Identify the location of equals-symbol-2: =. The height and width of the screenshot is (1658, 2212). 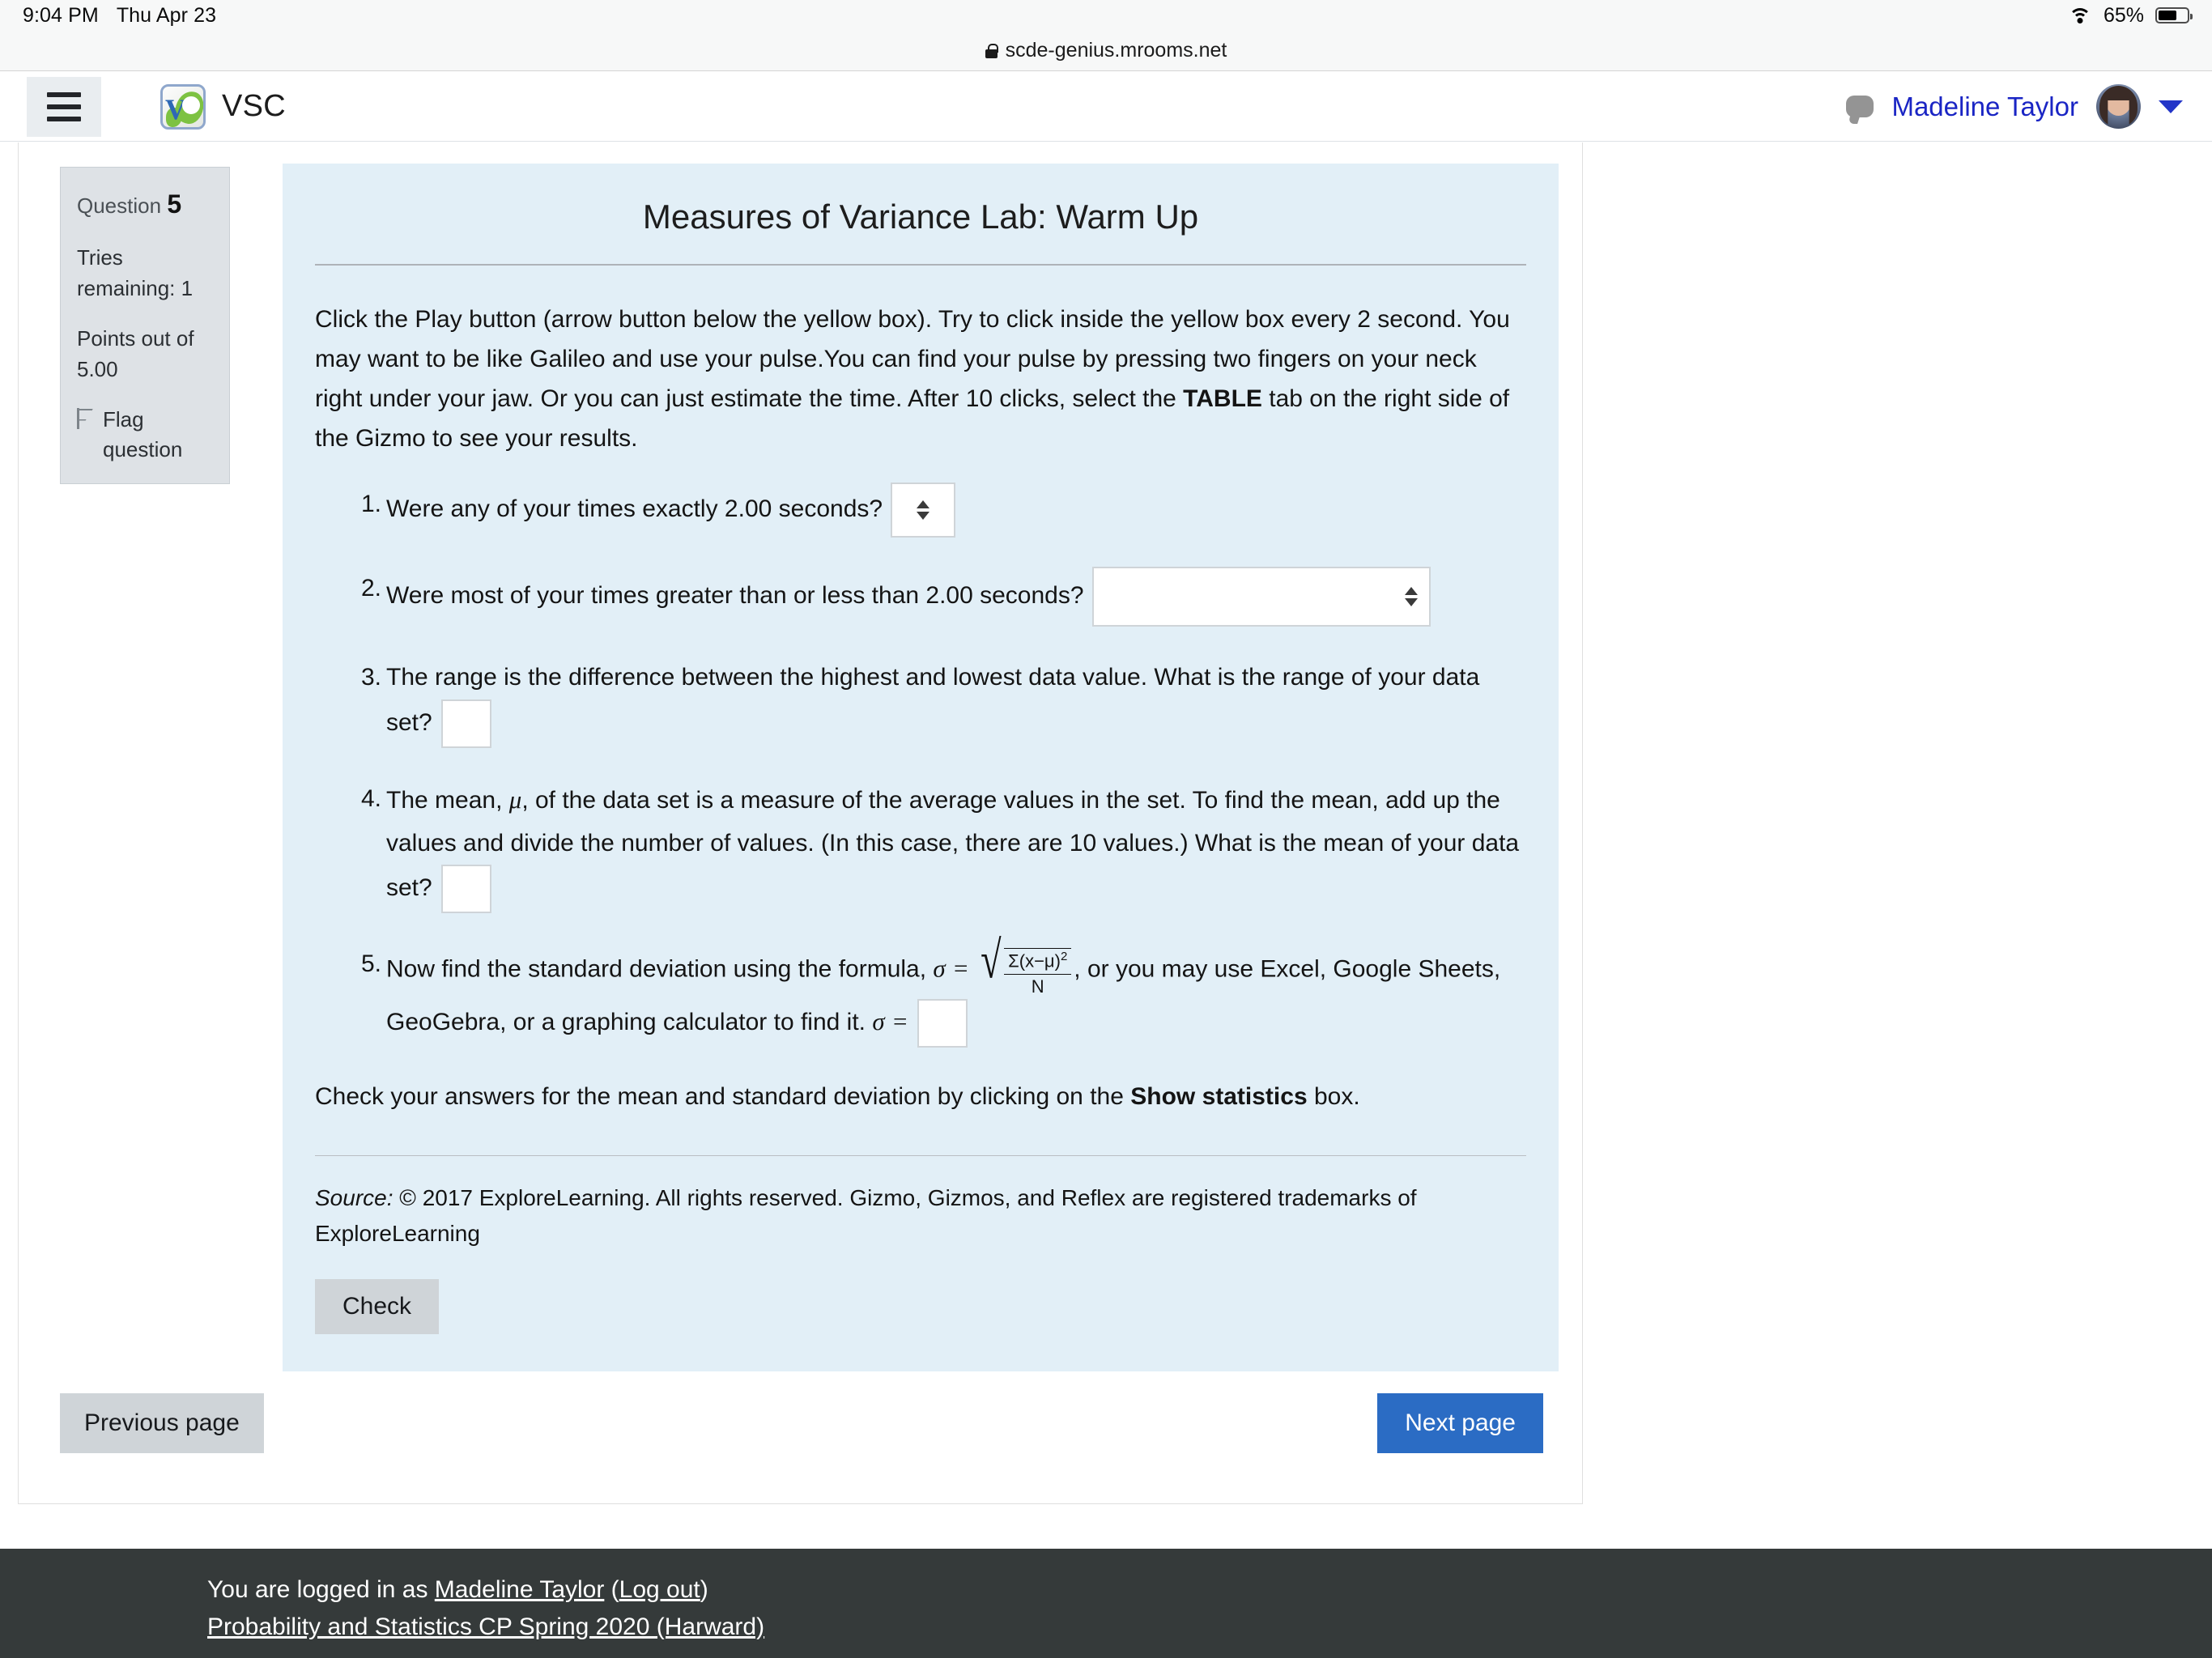
(900, 1020).